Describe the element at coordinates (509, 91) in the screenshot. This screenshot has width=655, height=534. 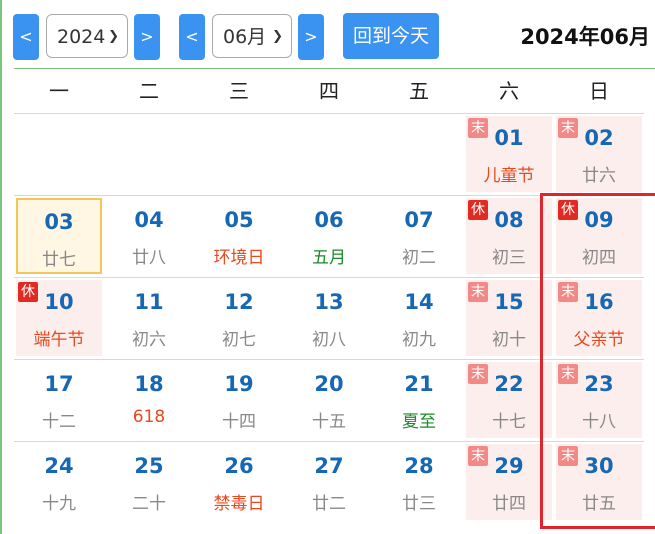
I see `weekday-label: 六` at that location.